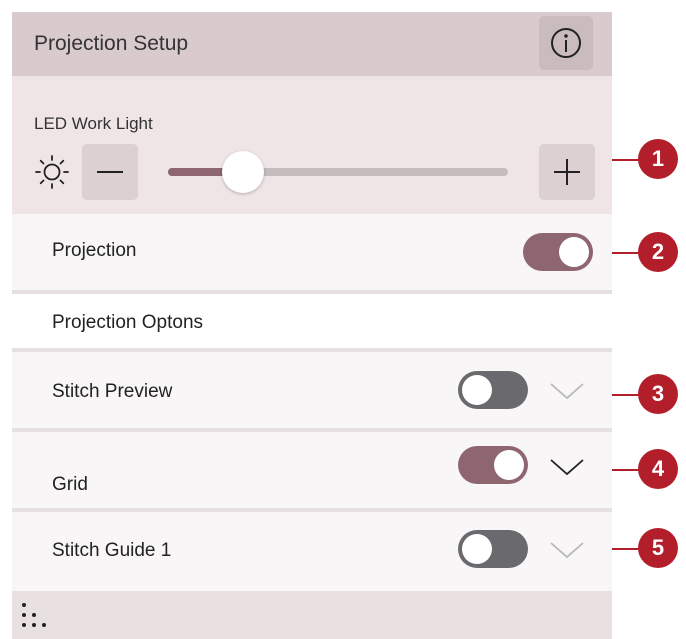 This screenshot has width=686, height=639. I want to click on info-icon, so click(566, 43).